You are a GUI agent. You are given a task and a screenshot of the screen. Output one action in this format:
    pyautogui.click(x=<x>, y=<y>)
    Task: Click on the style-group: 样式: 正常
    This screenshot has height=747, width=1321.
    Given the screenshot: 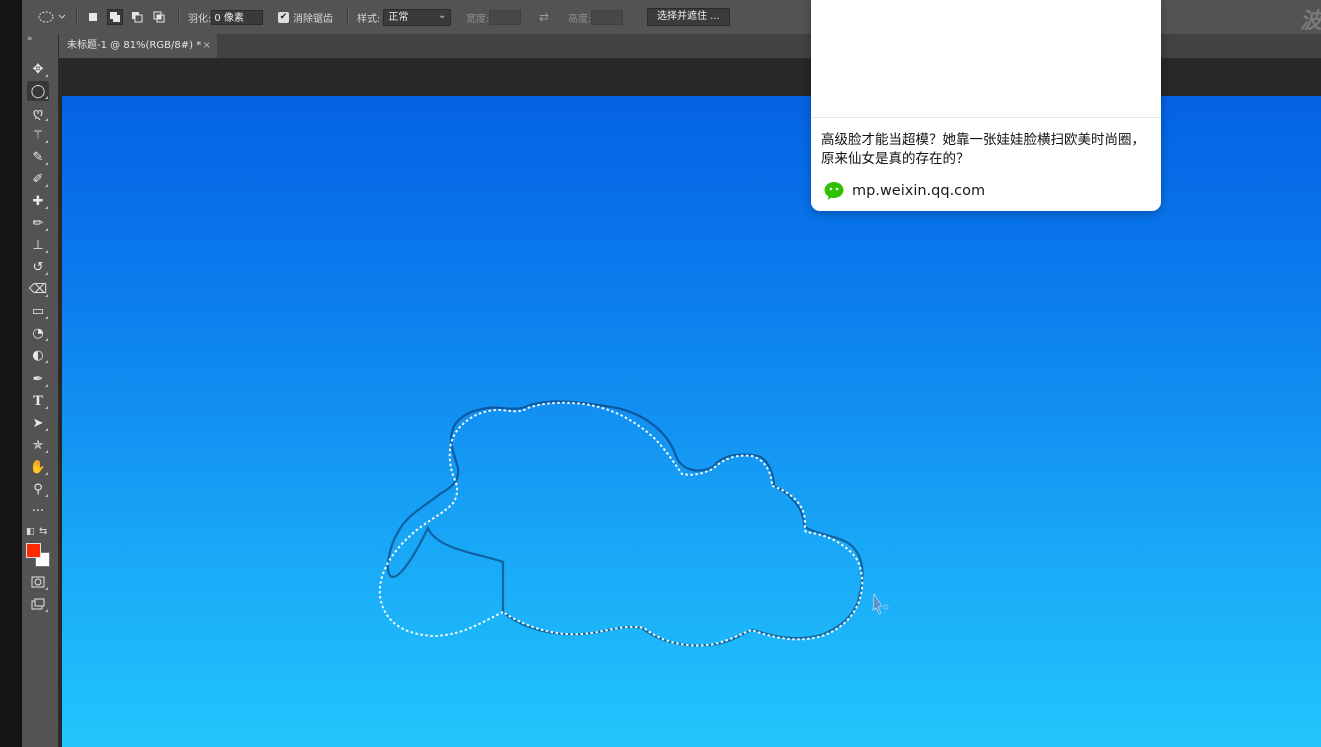 What is the action you would take?
    pyautogui.click(x=404, y=17)
    